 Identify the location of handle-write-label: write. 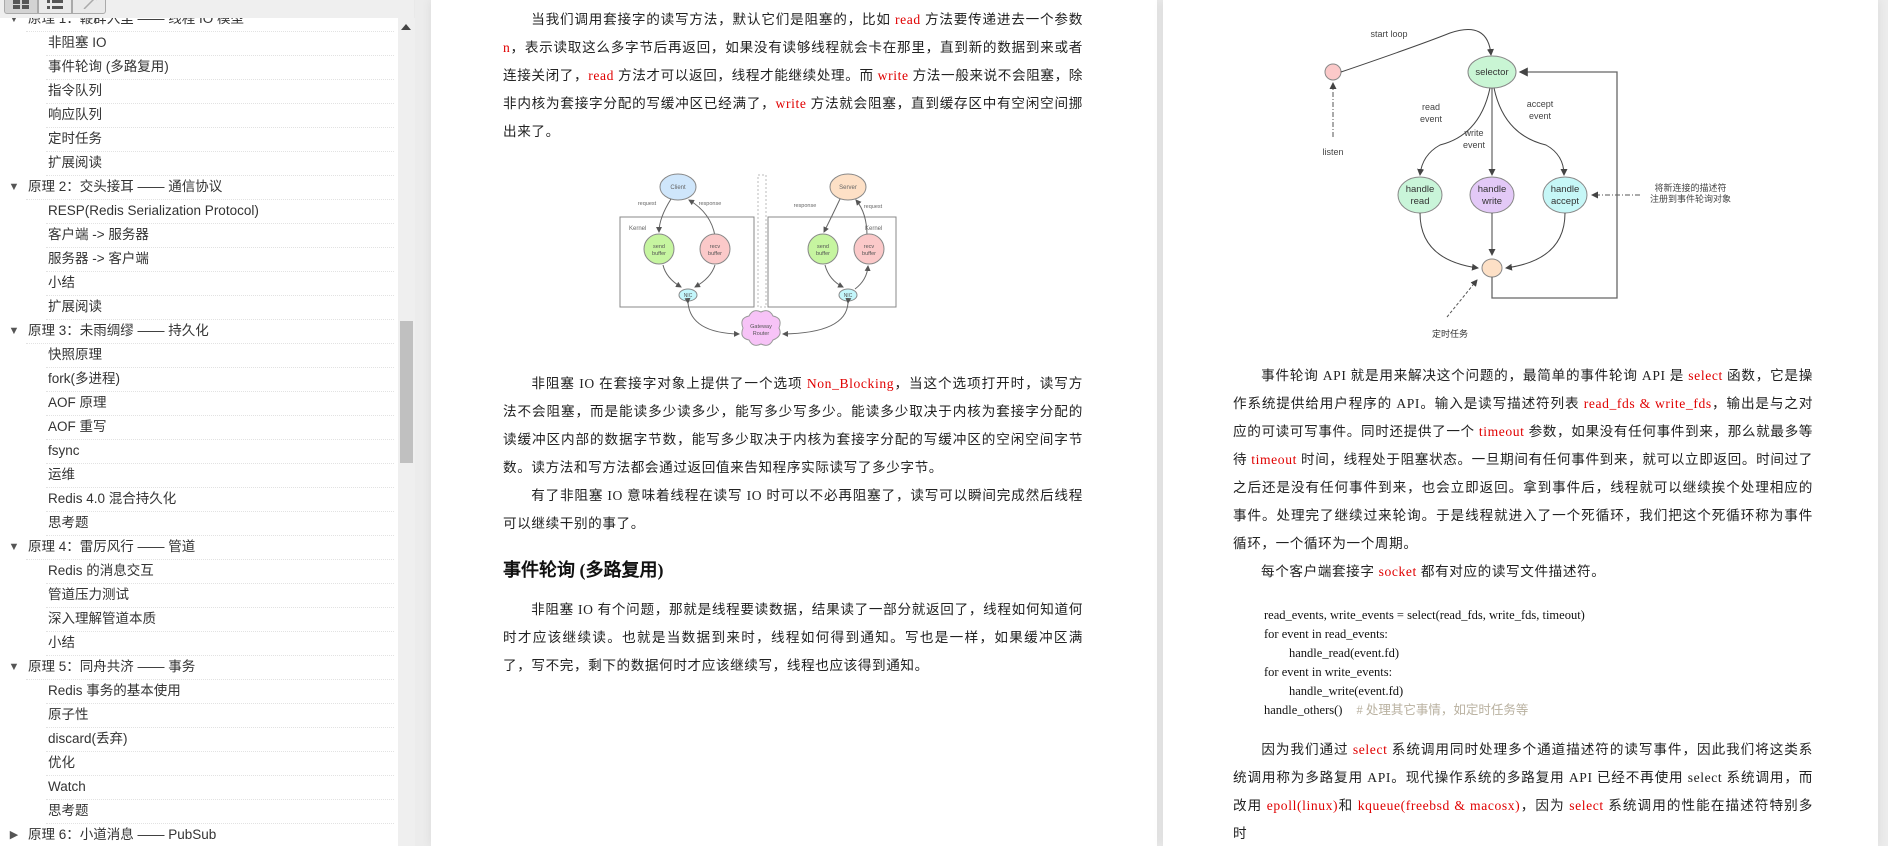
(1491, 201).